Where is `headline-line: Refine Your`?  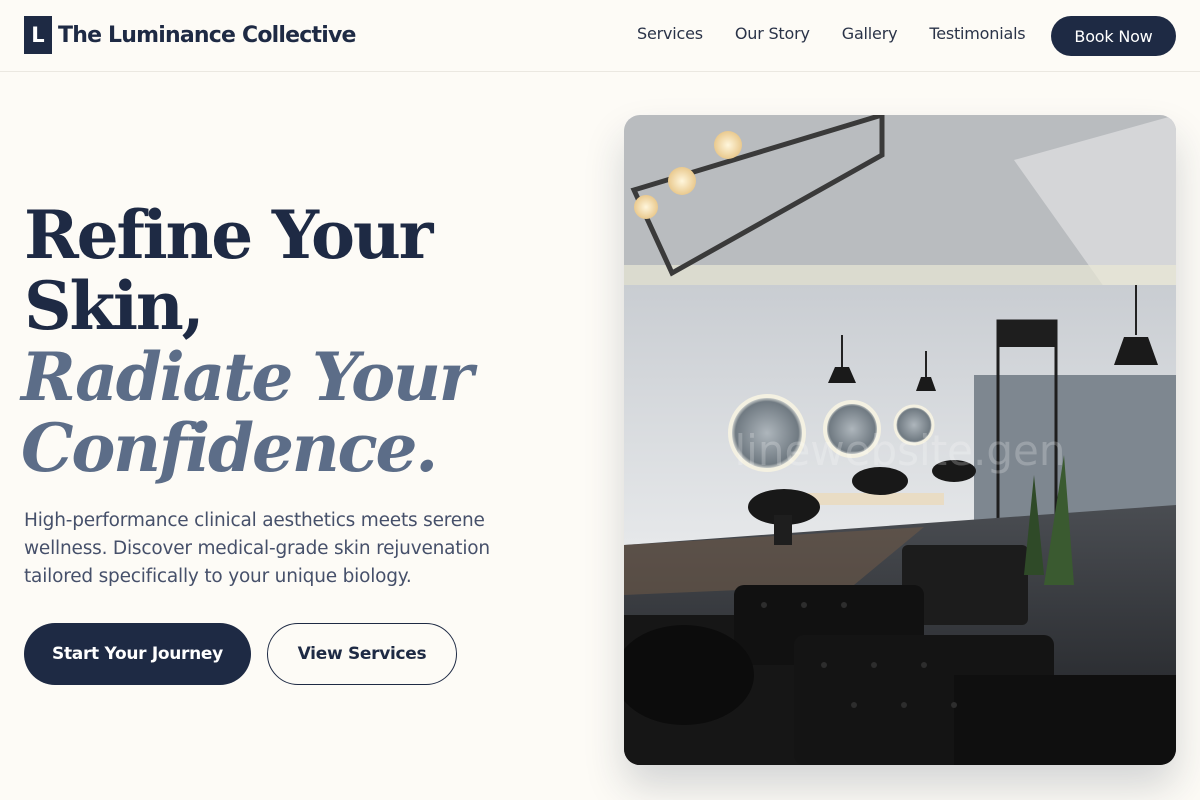
headline-line: Refine Your is located at coordinates (228, 235).